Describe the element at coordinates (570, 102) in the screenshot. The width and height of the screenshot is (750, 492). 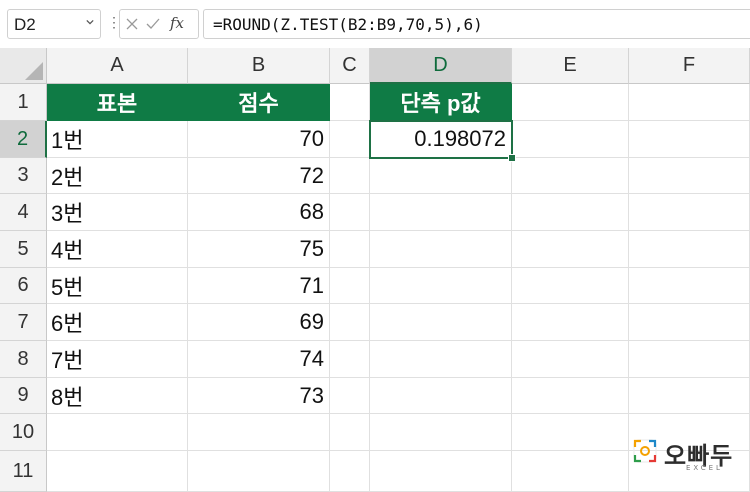
I see `cell-e1` at that location.